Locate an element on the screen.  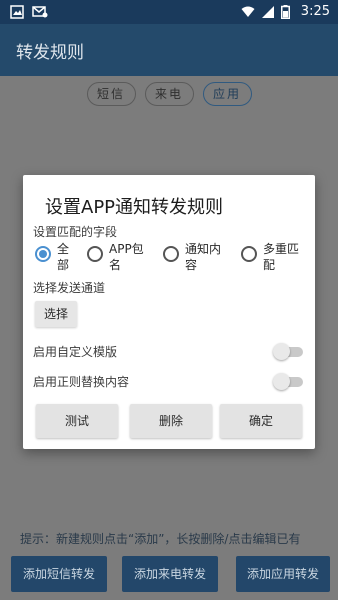
tab-sms: 短信 is located at coordinates (111, 94).